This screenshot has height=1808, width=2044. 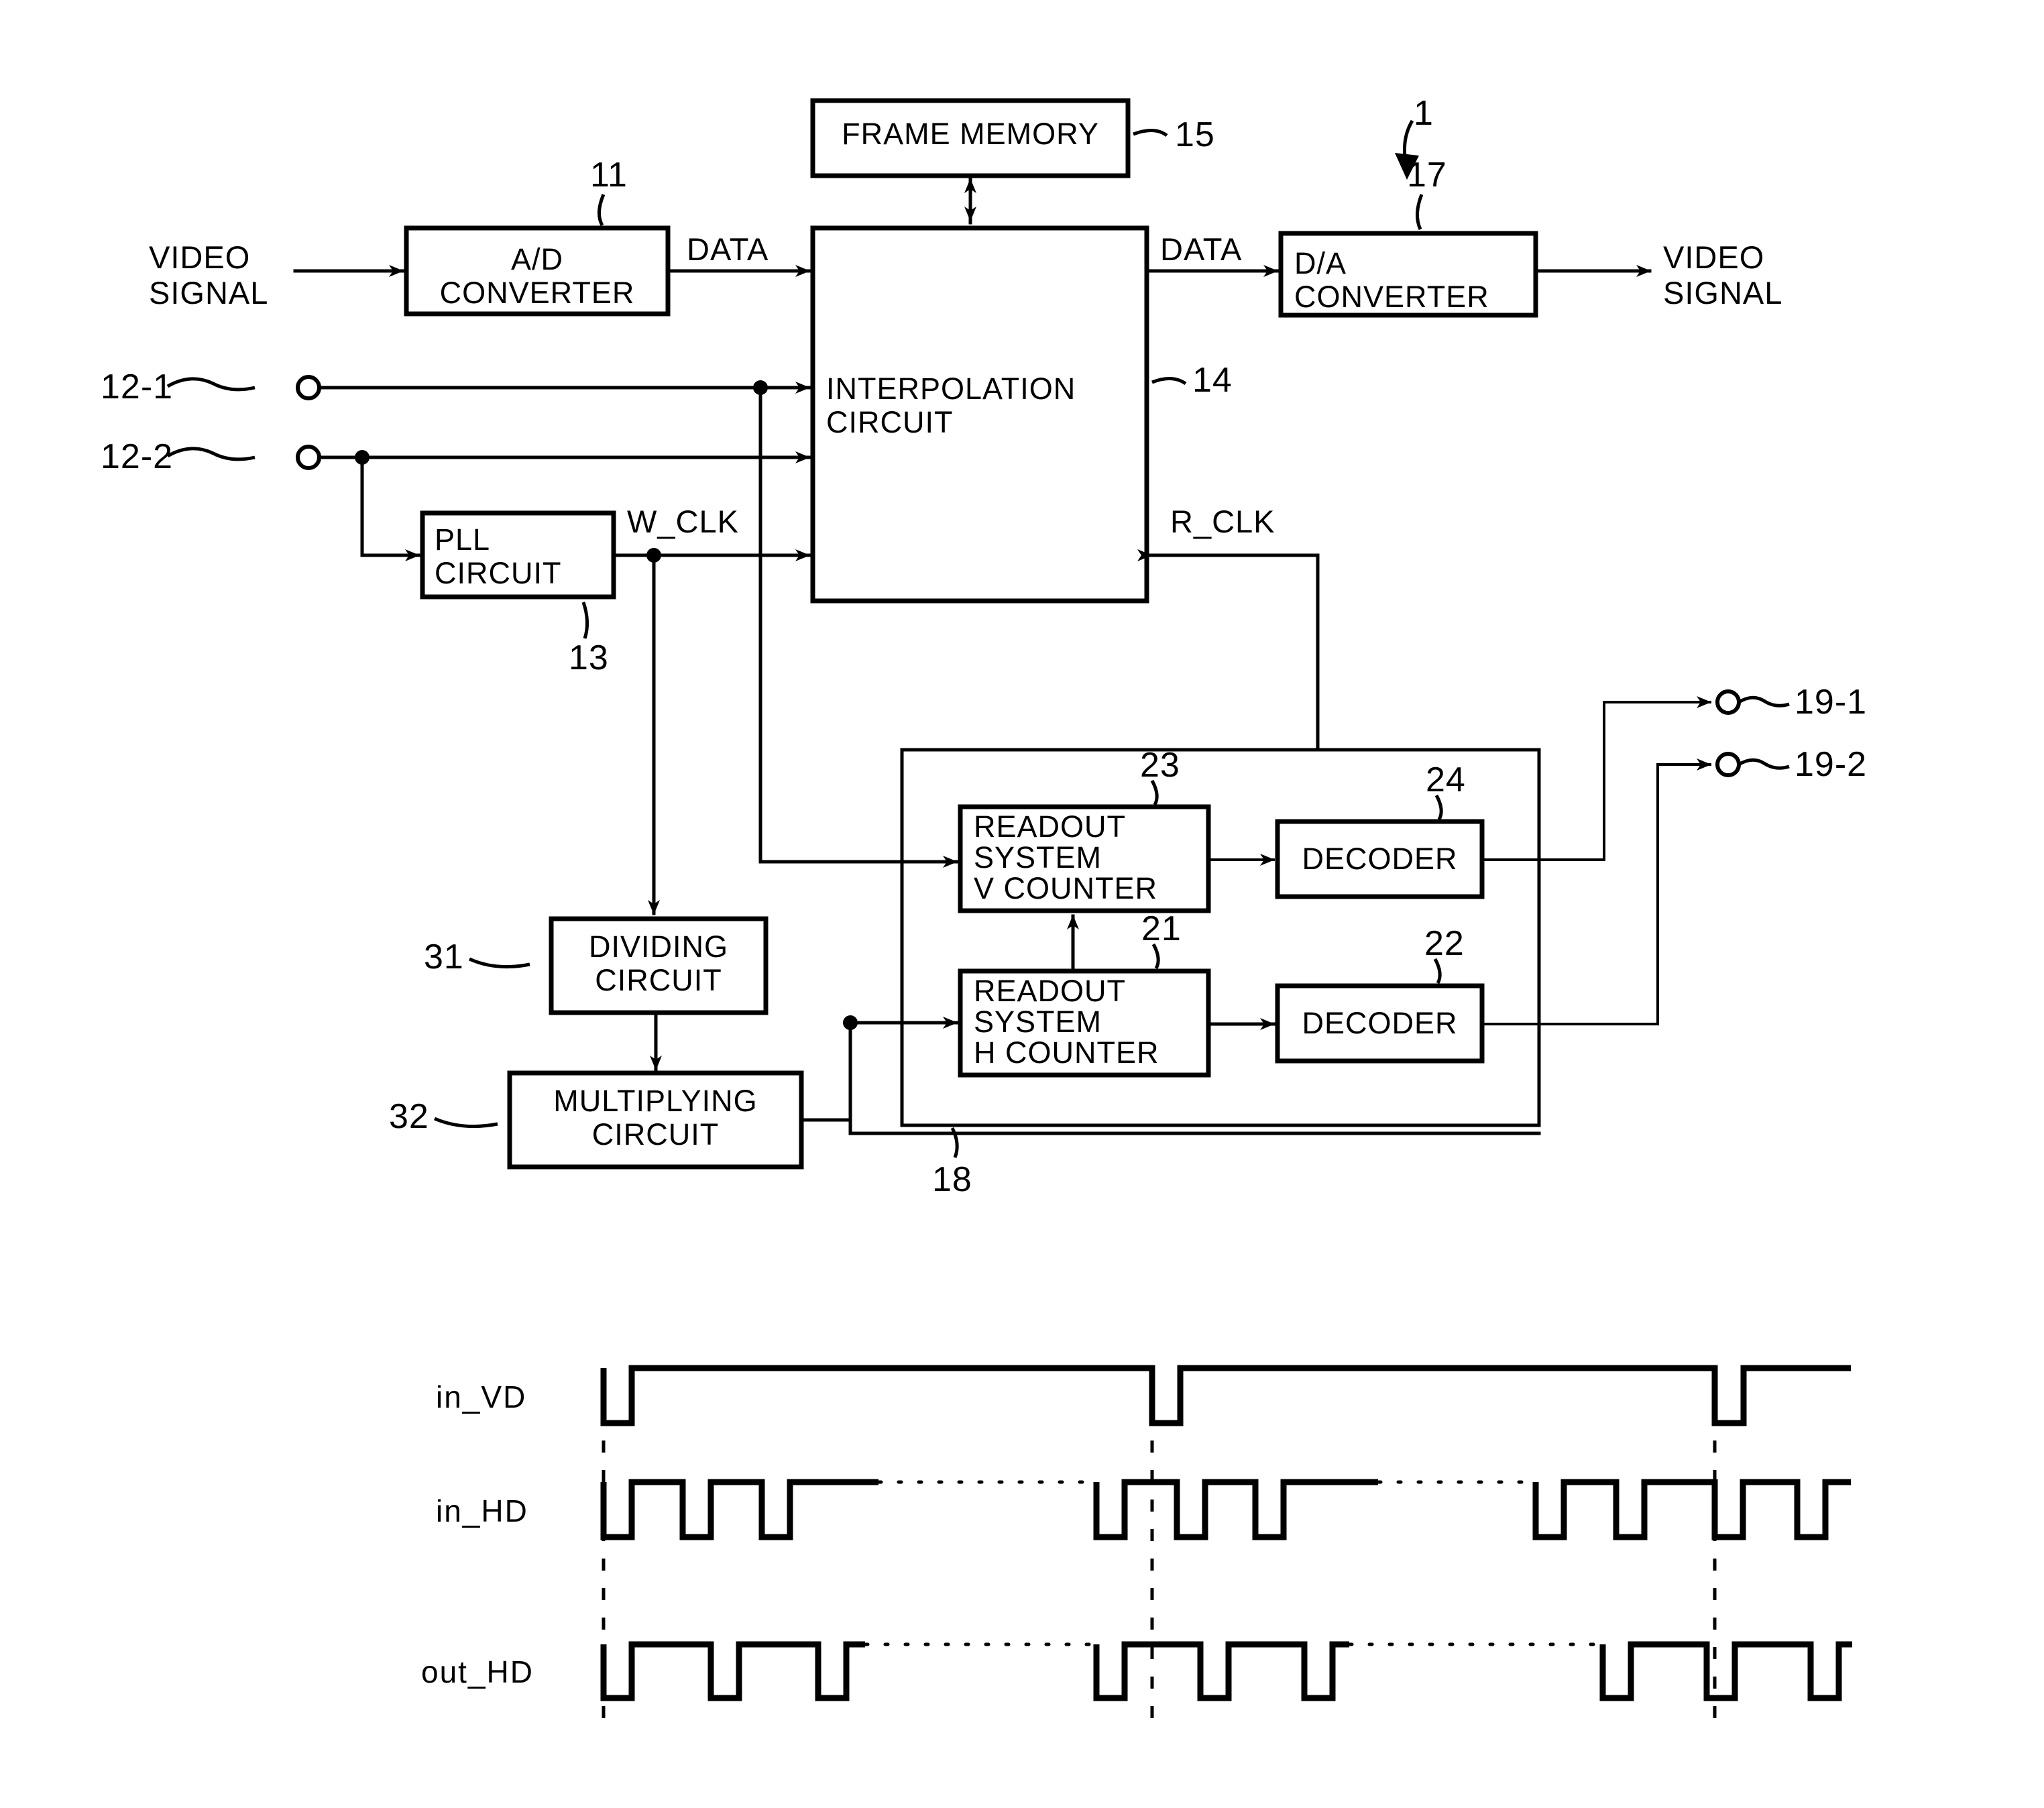 What do you see at coordinates (1596, 778) in the screenshot?
I see `wire-decoder-v-to-out1` at bounding box center [1596, 778].